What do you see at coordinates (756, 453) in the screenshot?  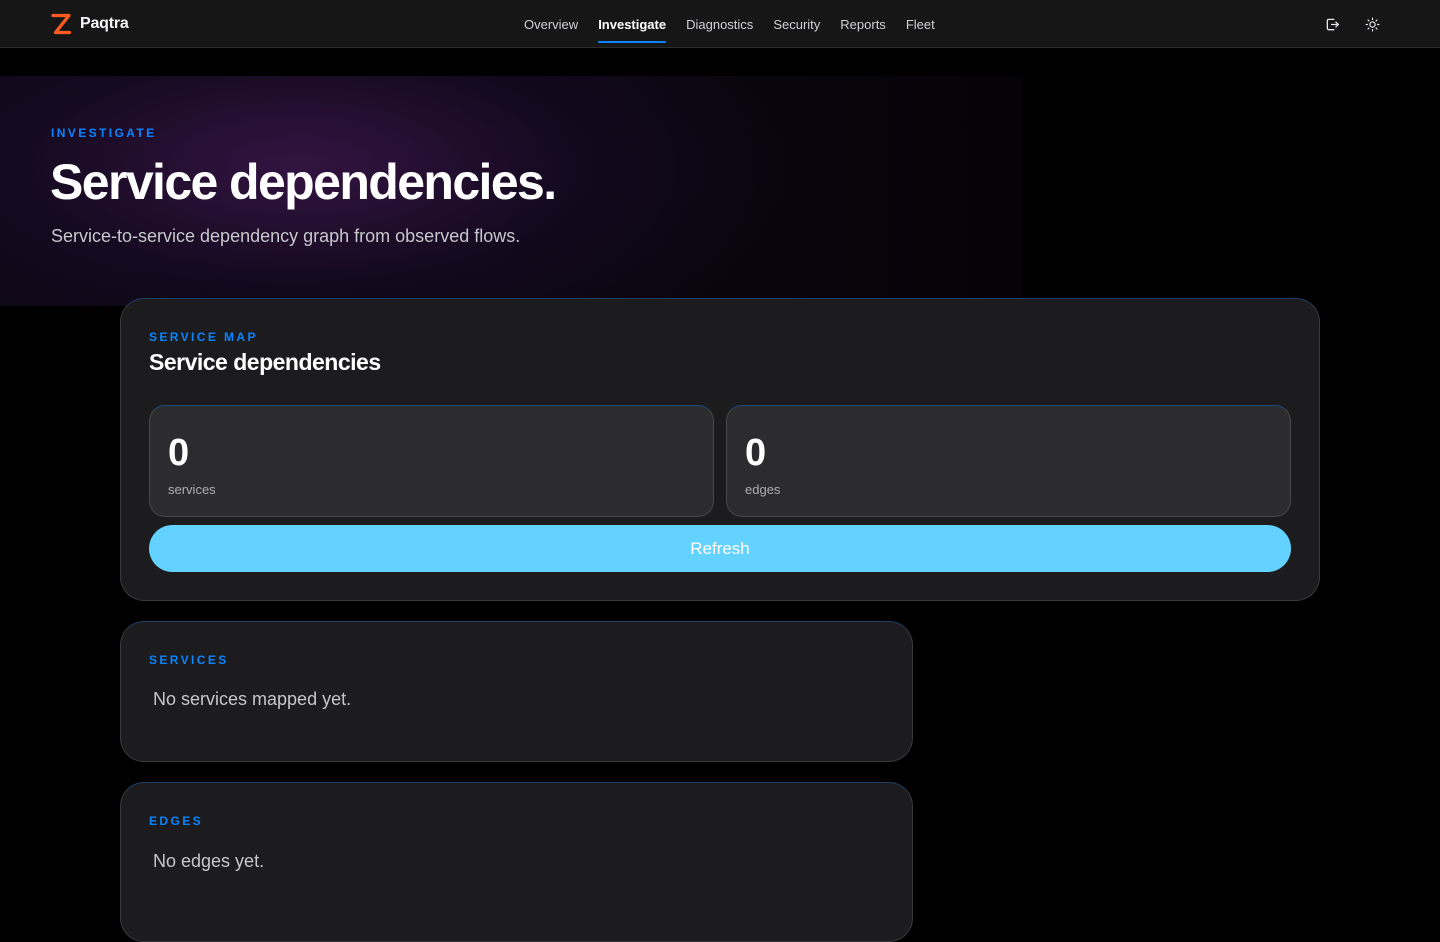 I see `edges-count: 0` at bounding box center [756, 453].